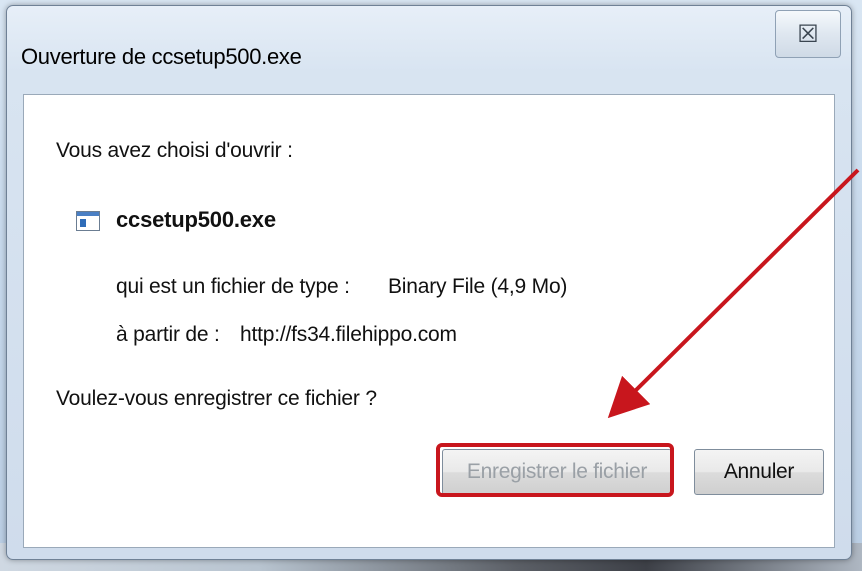  What do you see at coordinates (161, 56) in the screenshot?
I see `dialog-title: Ouverture de ccsetup500.exe` at bounding box center [161, 56].